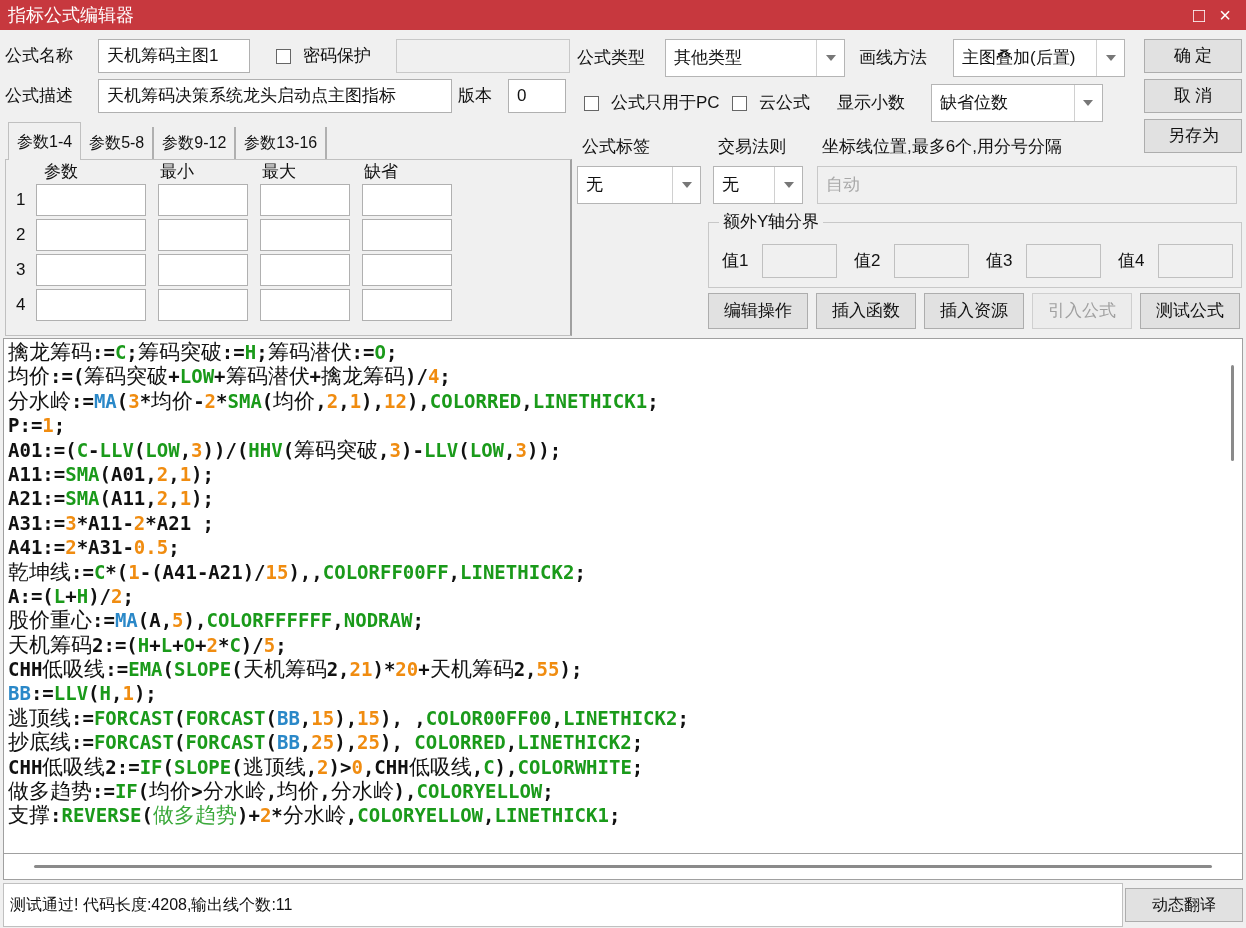 The width and height of the screenshot is (1246, 928). Describe the element at coordinates (71, 15) in the screenshot. I see `window-title: 指标公式编辑器` at that location.